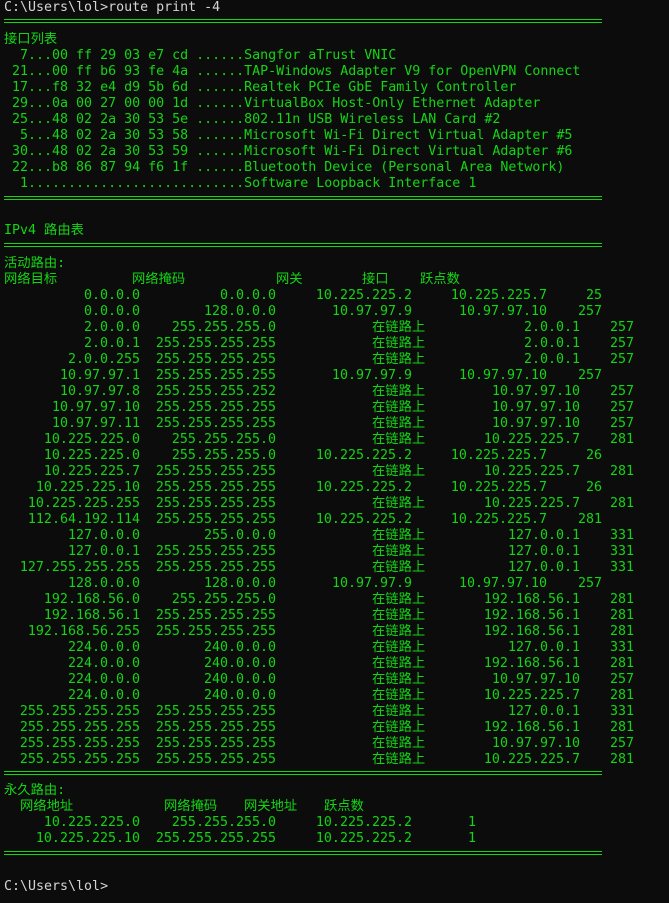 Image resolution: width=669 pixels, height=903 pixels. I want to click on route-destination: 10.225.225.0, so click(91, 439).